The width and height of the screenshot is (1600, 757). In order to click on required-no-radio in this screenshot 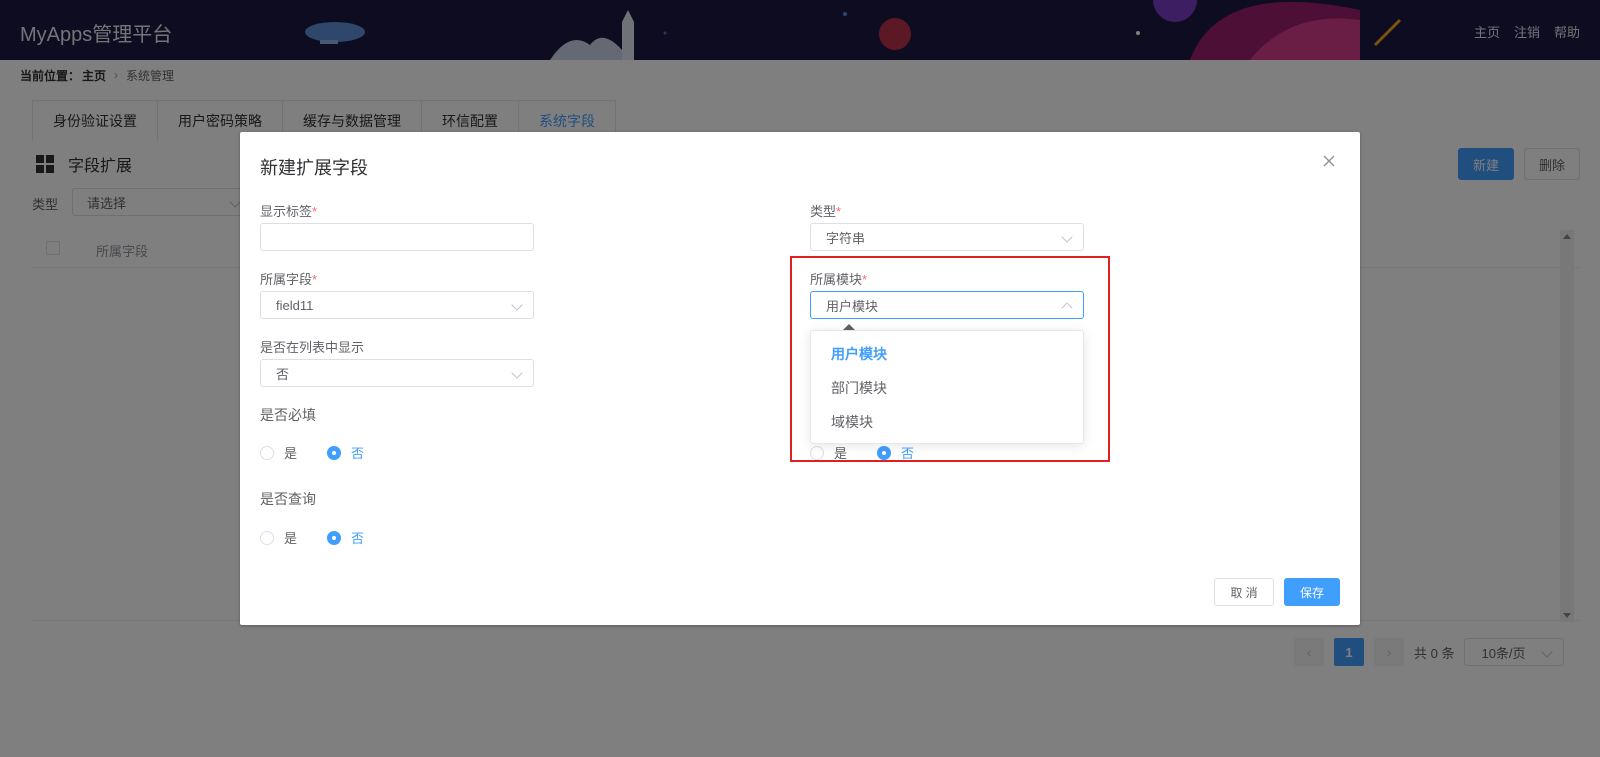, I will do `click(334, 452)`.